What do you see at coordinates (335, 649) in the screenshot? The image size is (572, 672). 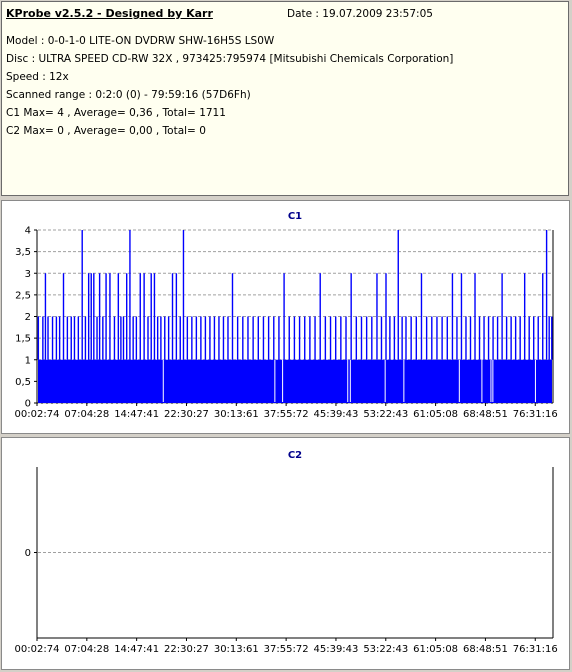 I see `c2-x-tick-label: 45:39:43` at bounding box center [335, 649].